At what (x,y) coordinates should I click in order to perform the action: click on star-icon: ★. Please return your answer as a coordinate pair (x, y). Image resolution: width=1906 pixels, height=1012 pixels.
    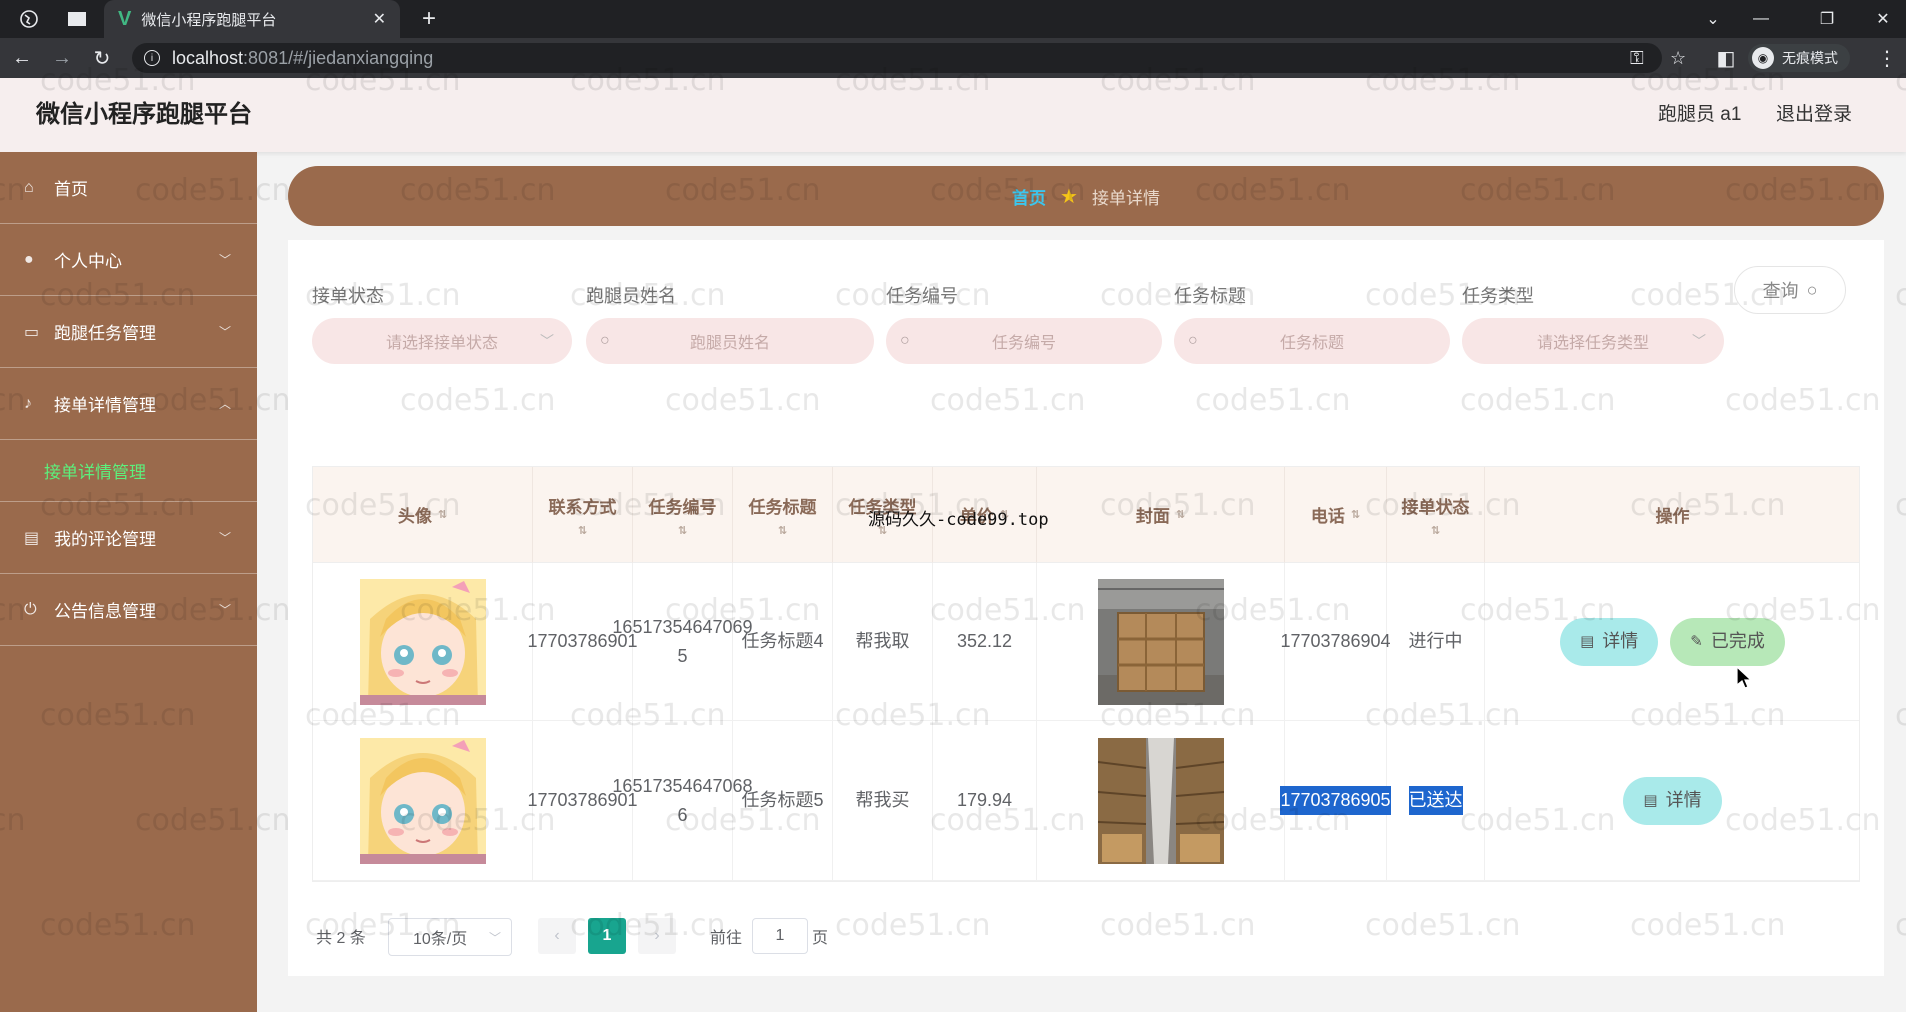
    Looking at the image, I should click on (1069, 196).